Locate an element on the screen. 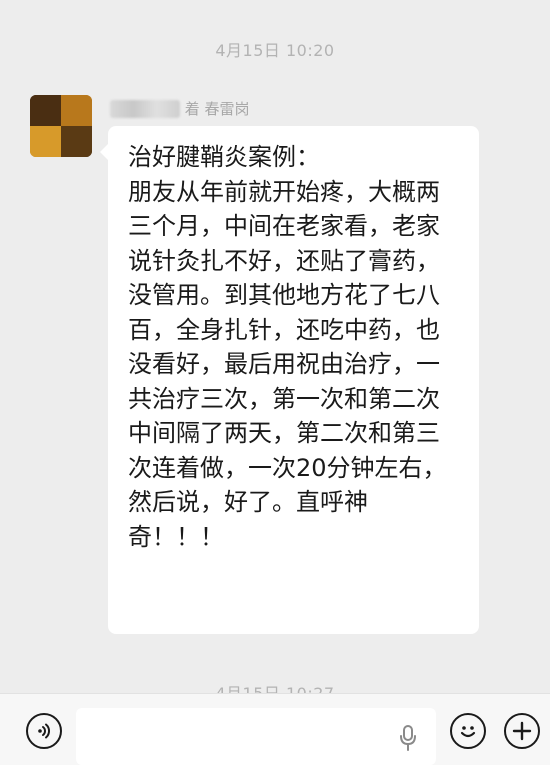 The height and width of the screenshot is (765, 550). avatar is located at coordinates (61, 126).